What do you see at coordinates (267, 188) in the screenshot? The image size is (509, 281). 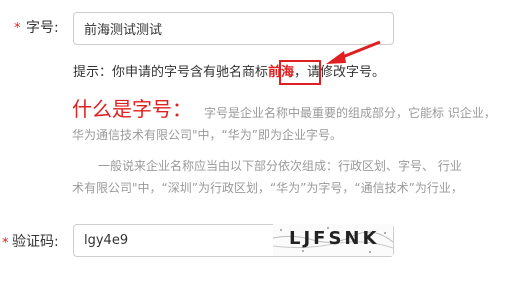 I see `explain-line-4: 术有限公司"中，“深圳”为行政区划，“华为”为字号，“通信技术”为行业，` at bounding box center [267, 188].